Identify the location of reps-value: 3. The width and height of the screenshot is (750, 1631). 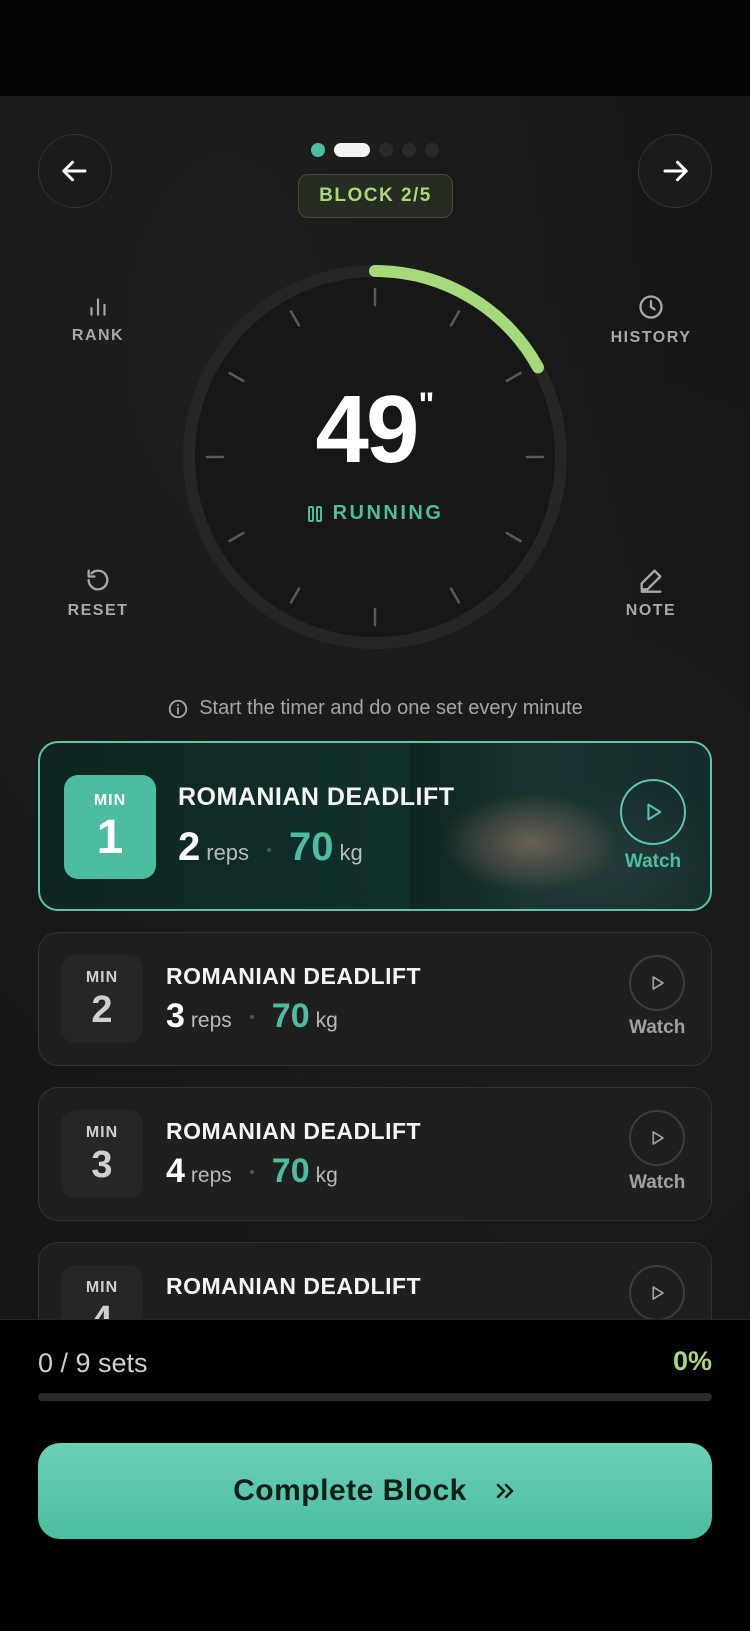
(175, 1016).